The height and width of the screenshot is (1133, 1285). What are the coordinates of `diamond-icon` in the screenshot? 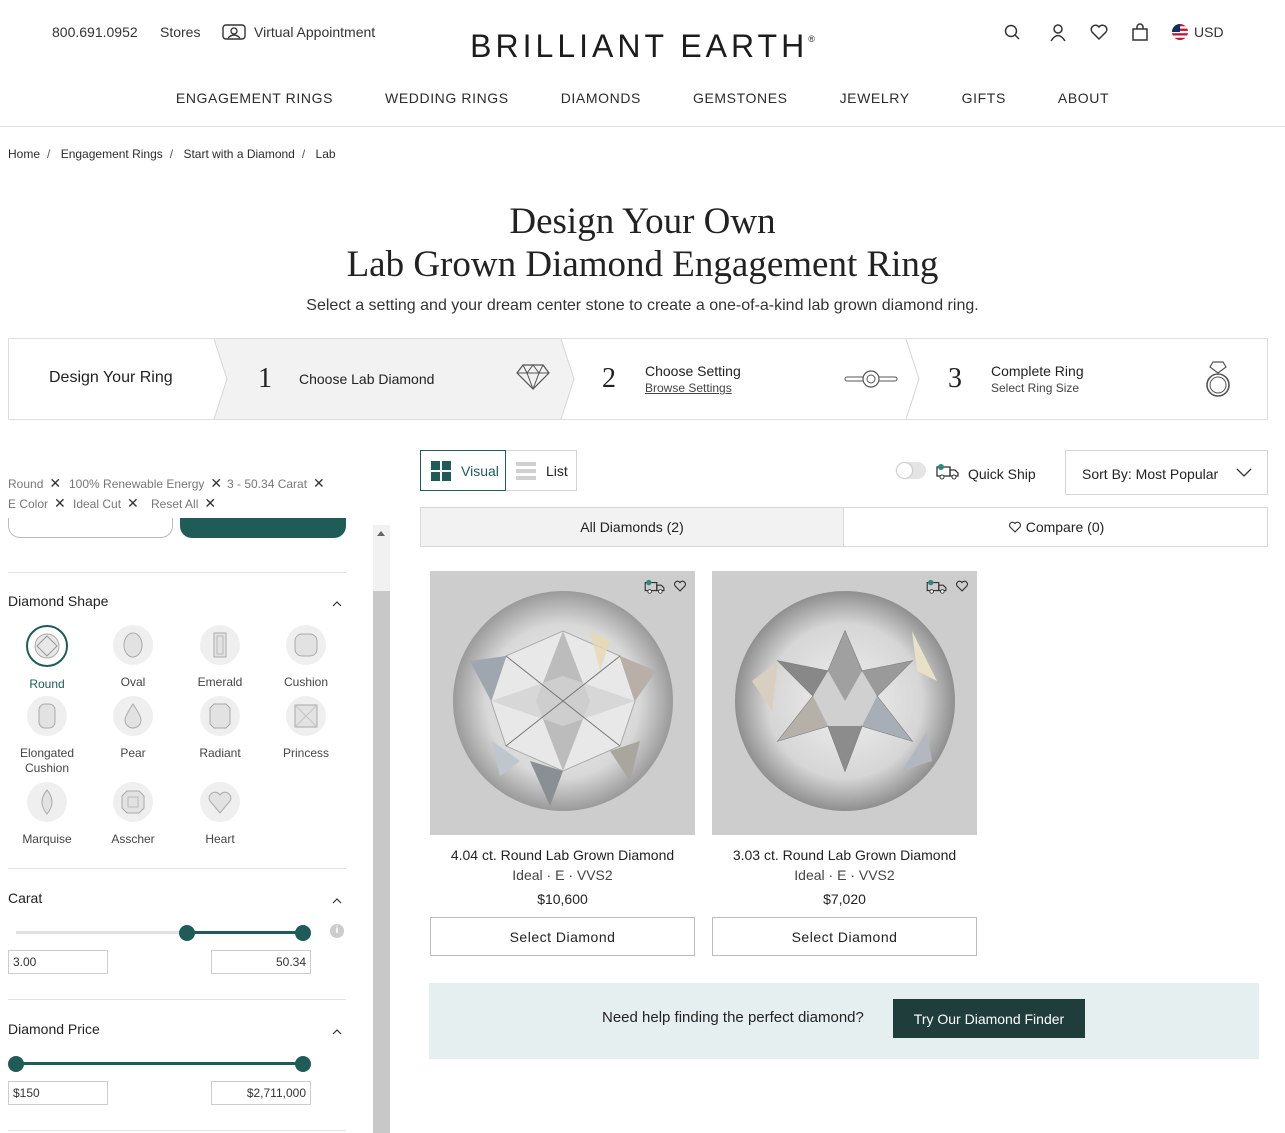 It's located at (533, 379).